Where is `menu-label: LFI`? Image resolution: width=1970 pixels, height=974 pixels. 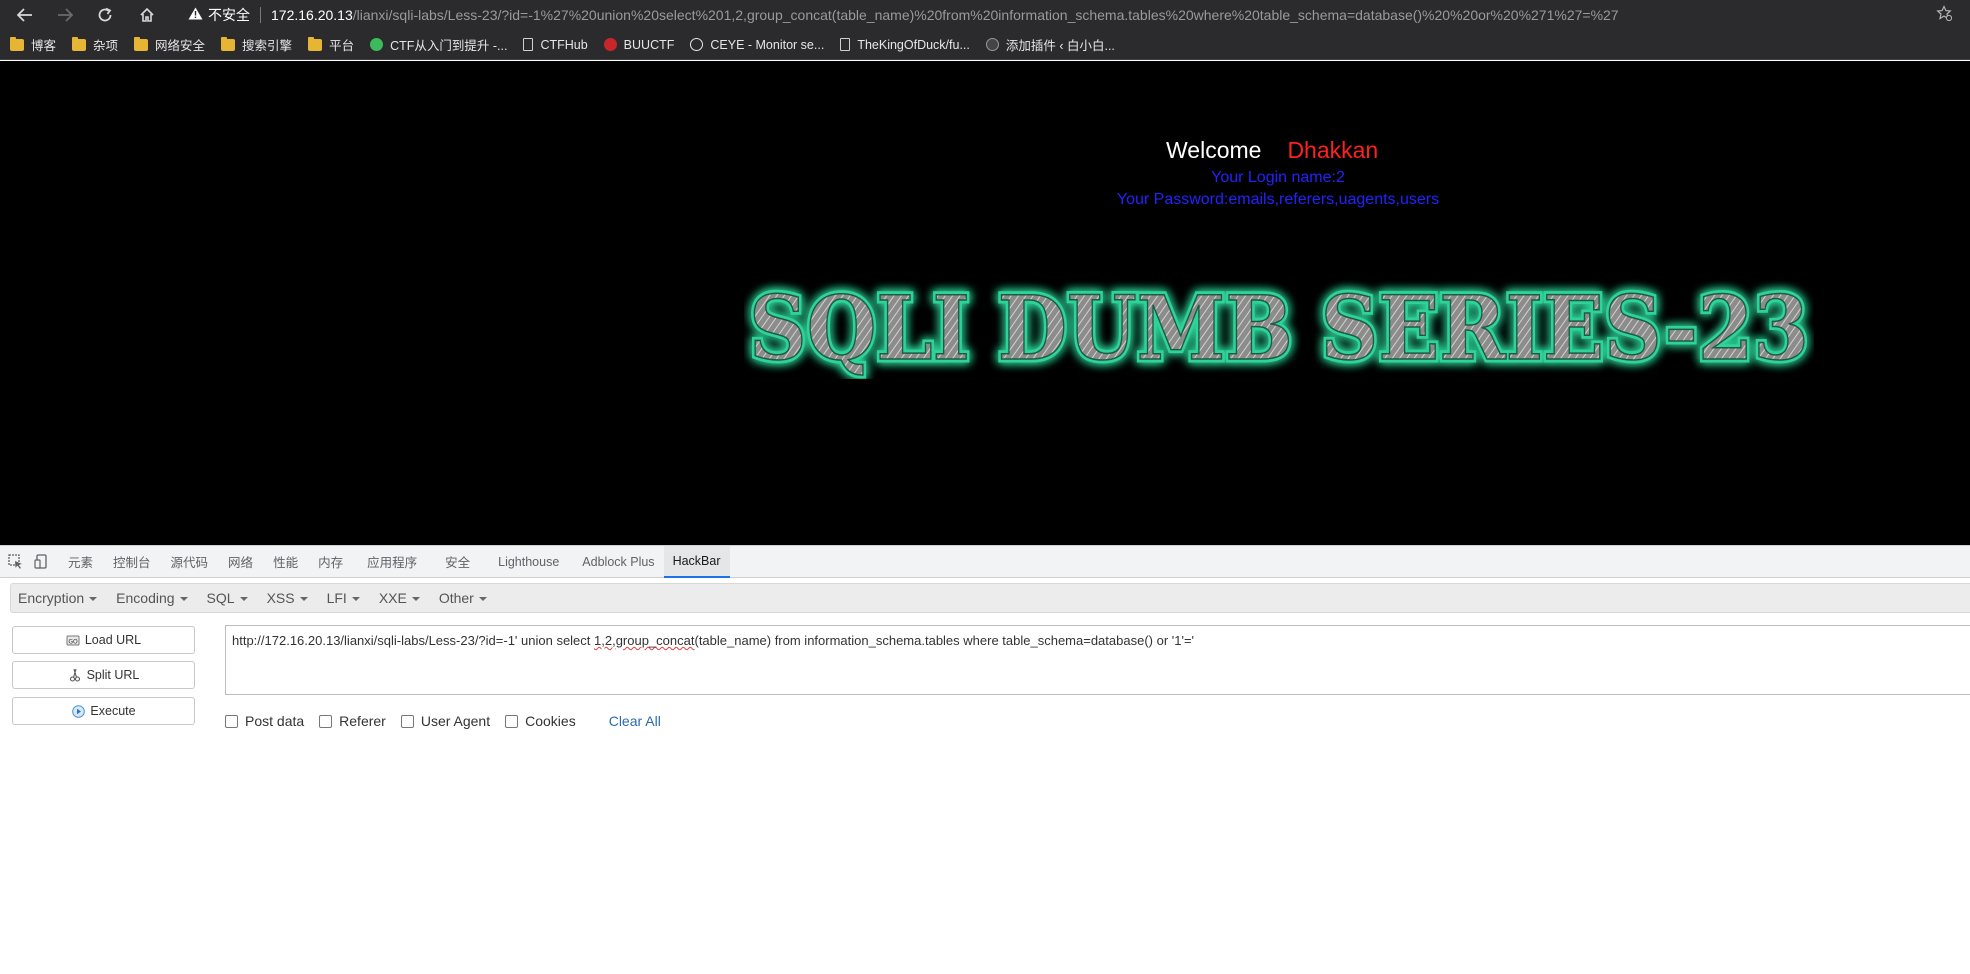 menu-label: LFI is located at coordinates (336, 598).